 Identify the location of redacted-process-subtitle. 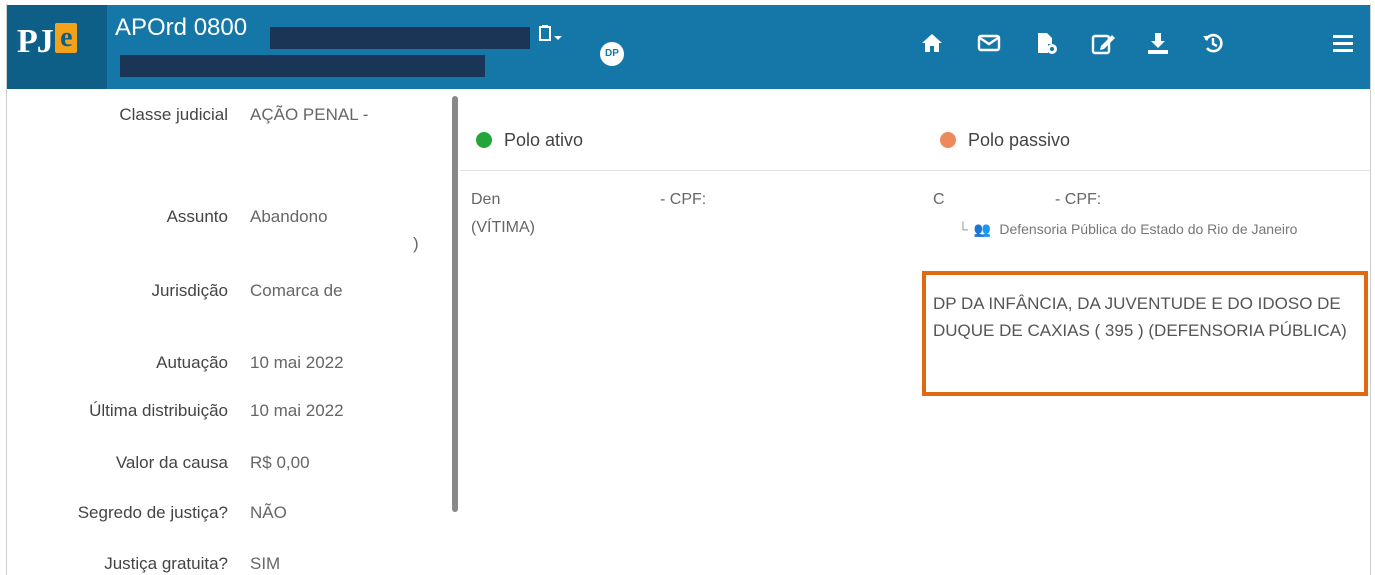
(302, 66).